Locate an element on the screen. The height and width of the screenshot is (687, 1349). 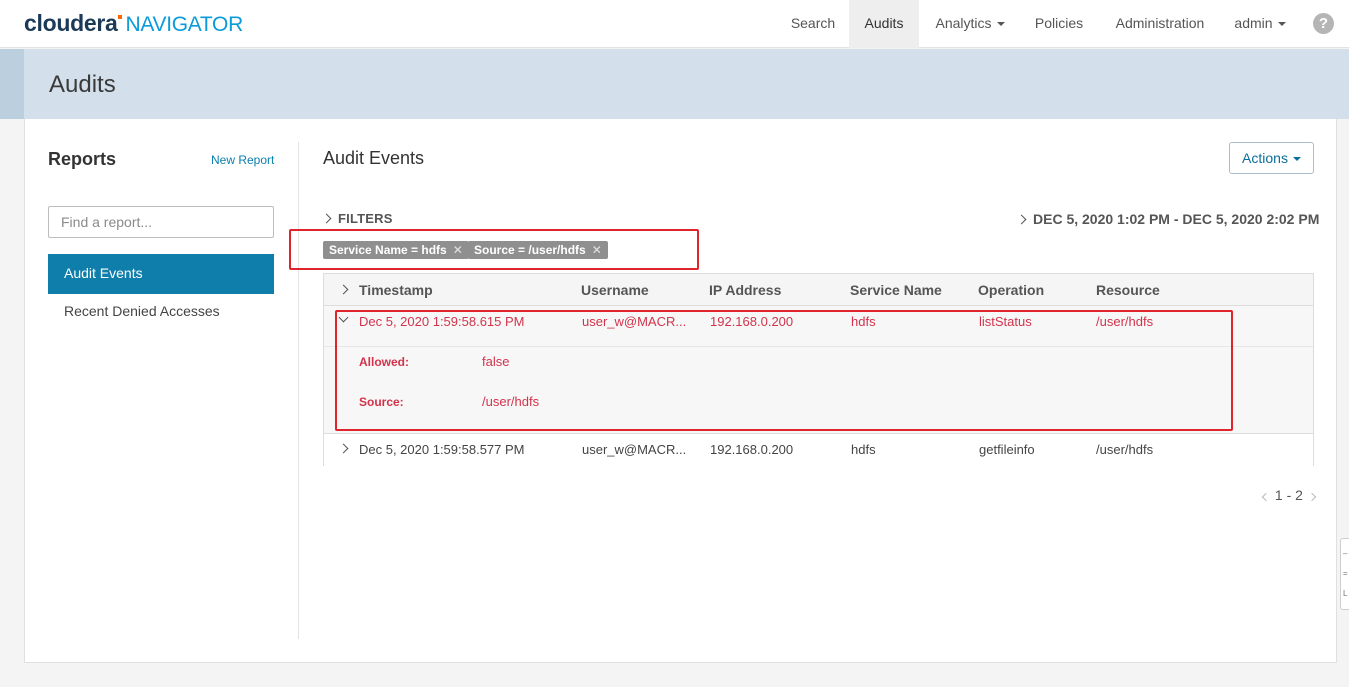
cell-operation: getfileinfo is located at coordinates (1007, 449).